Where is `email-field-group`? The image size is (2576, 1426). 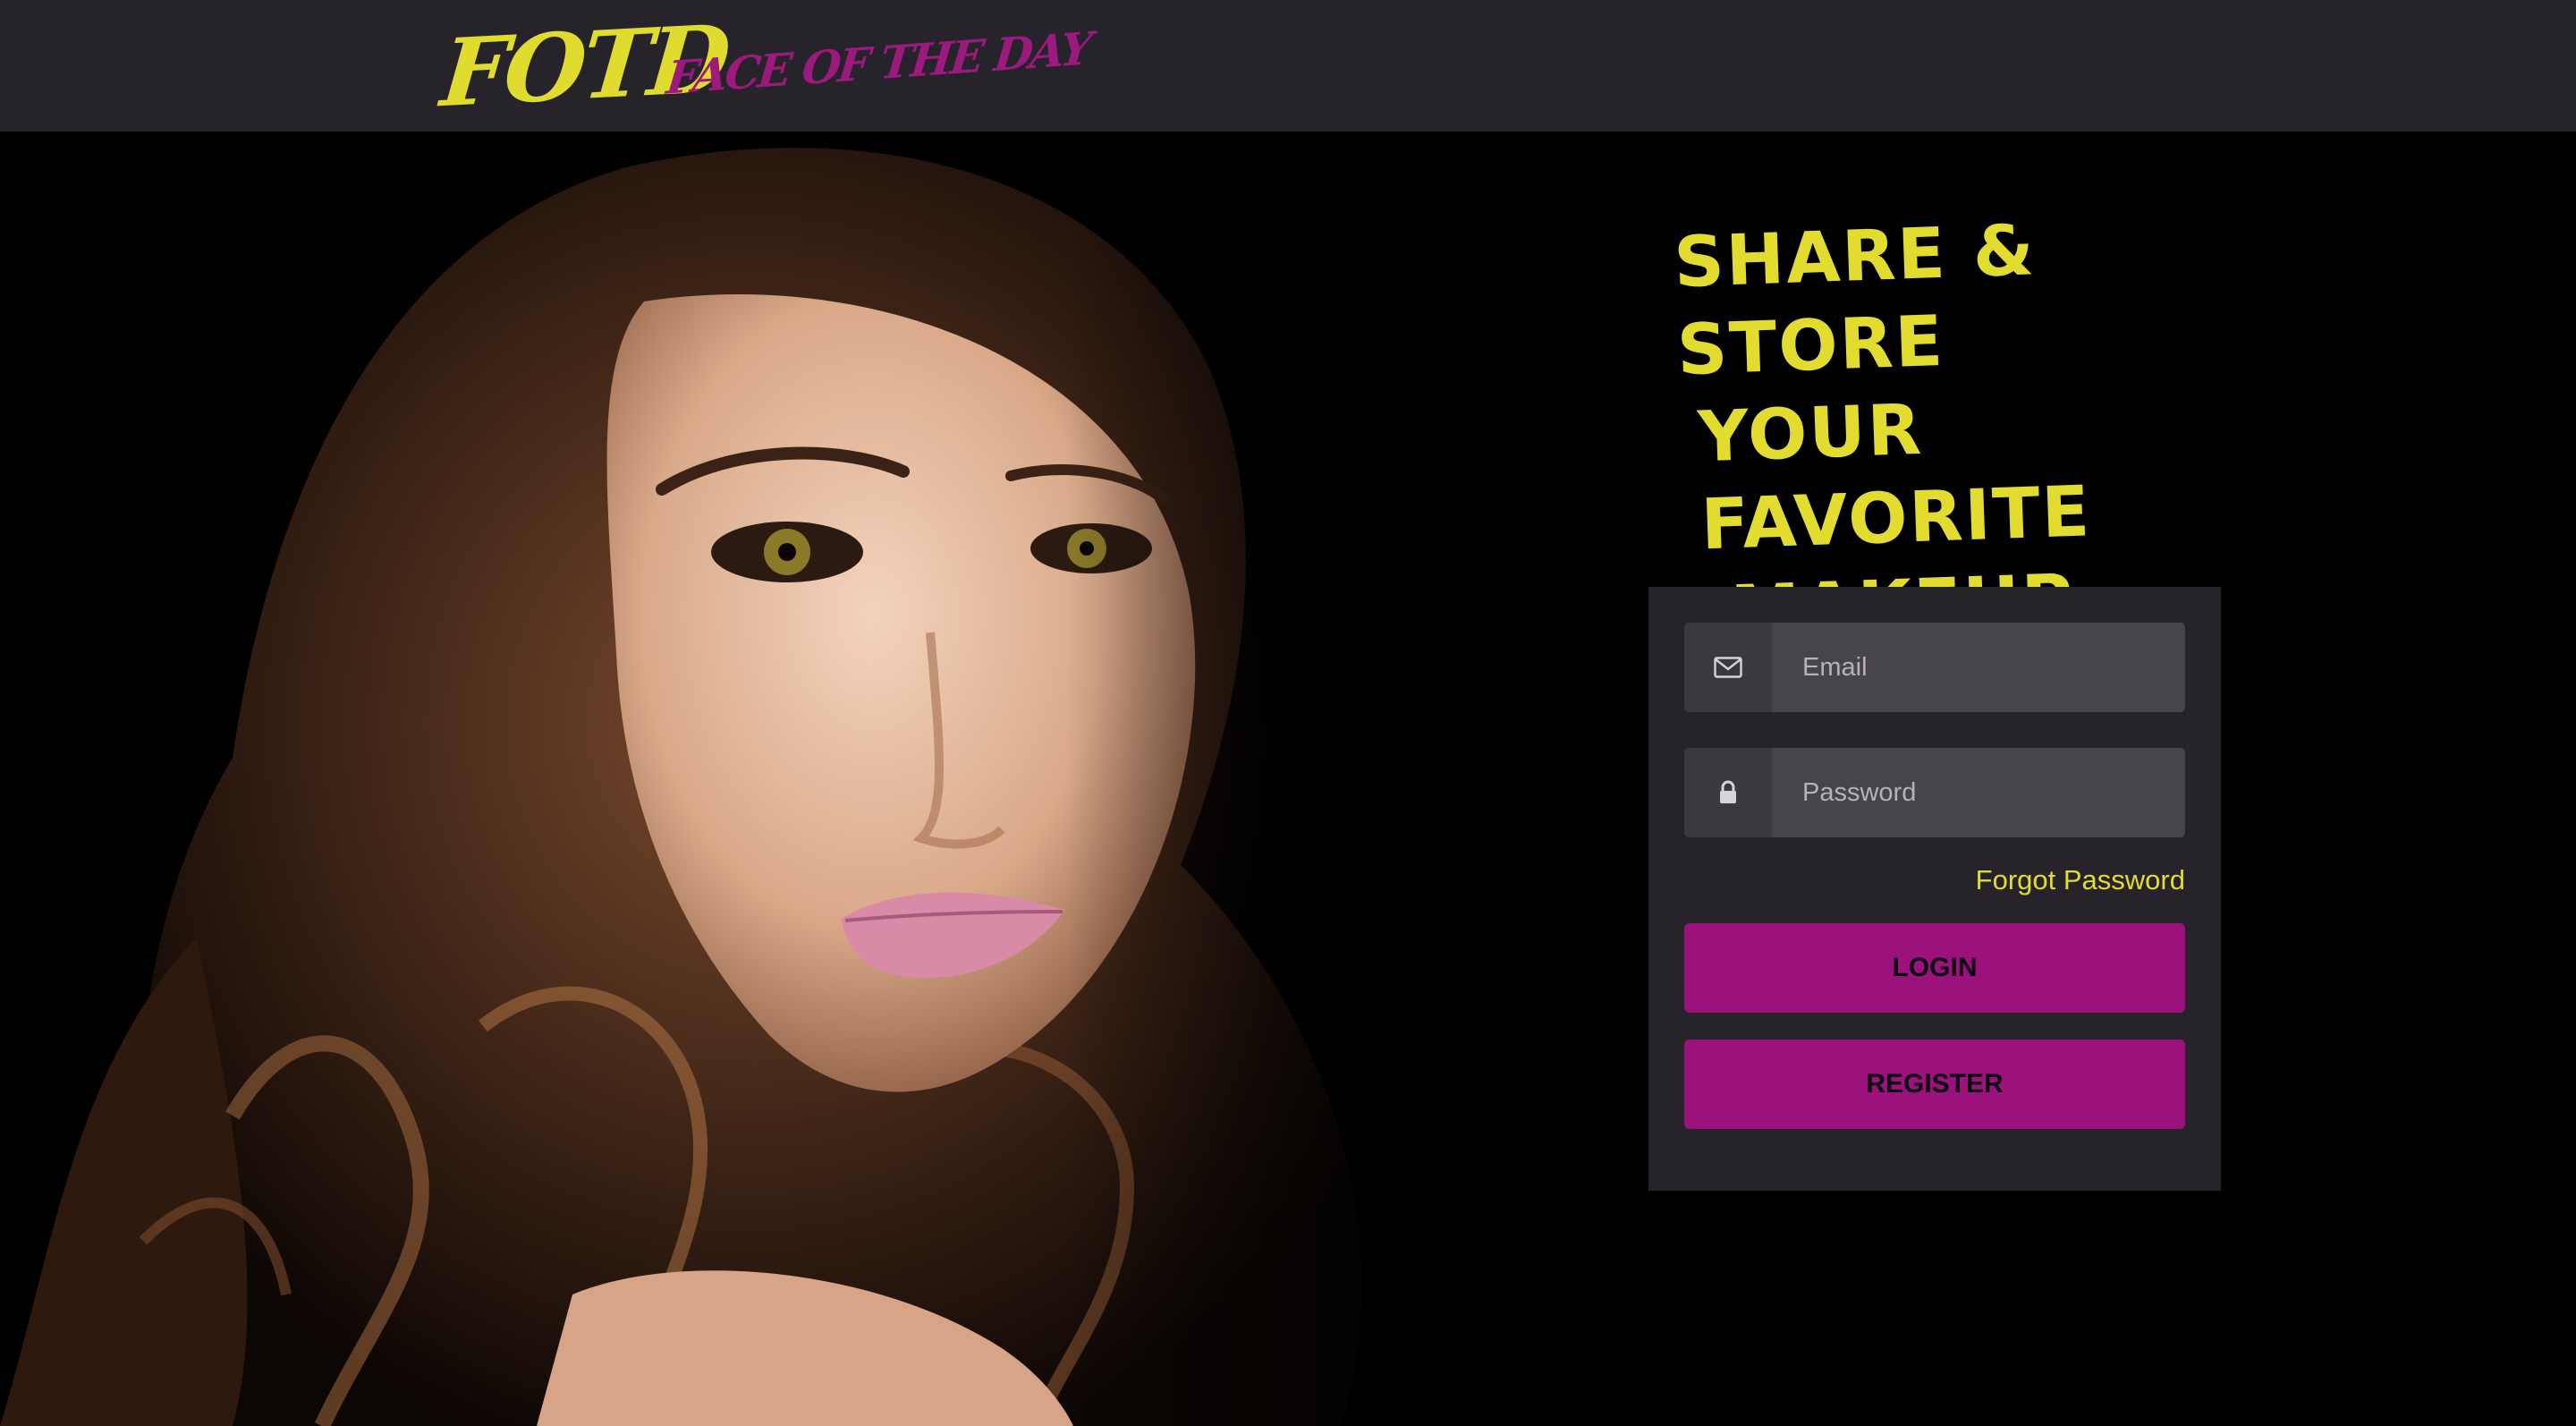 email-field-group is located at coordinates (1934, 668).